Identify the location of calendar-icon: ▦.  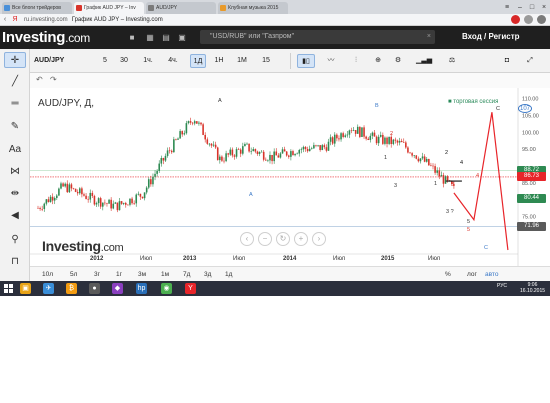
(150, 37).